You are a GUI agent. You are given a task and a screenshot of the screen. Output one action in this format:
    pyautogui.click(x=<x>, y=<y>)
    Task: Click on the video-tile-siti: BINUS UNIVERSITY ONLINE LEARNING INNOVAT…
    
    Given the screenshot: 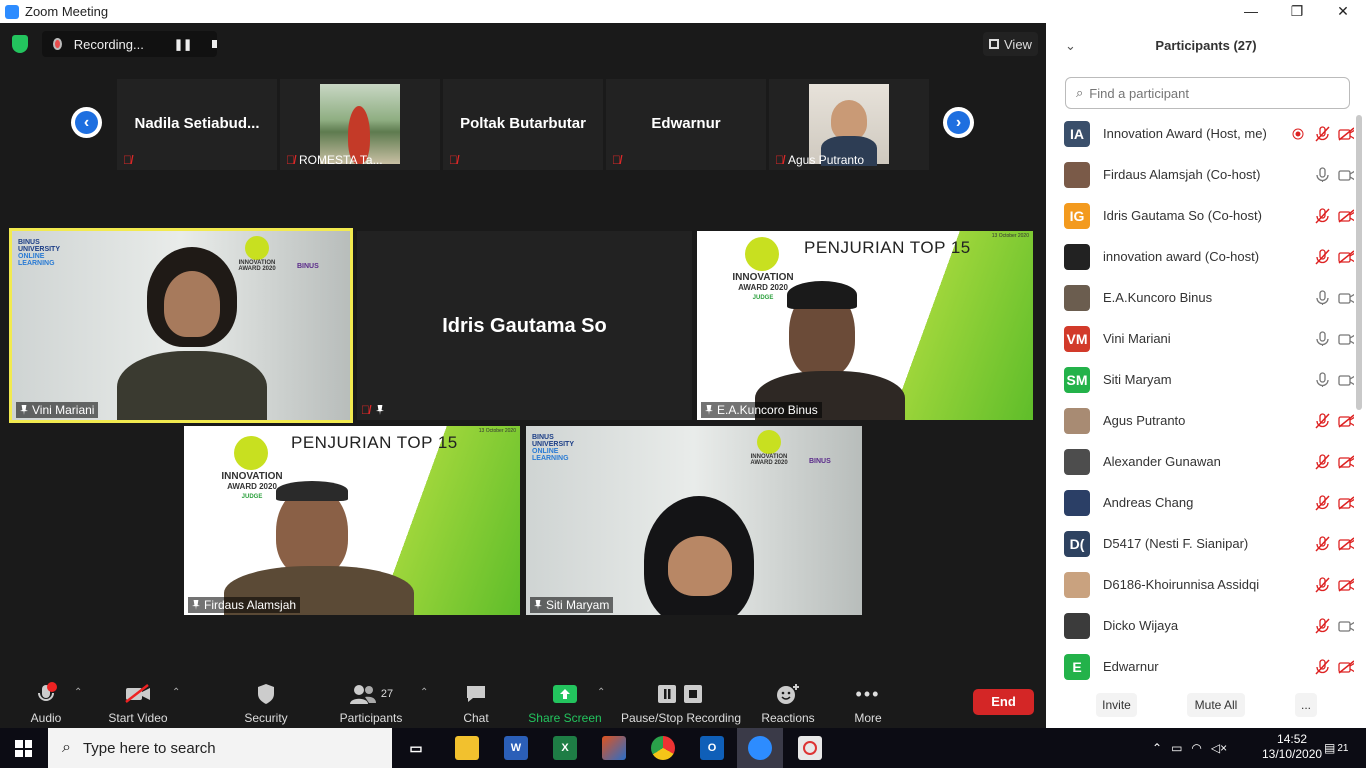 What is the action you would take?
    pyautogui.click(x=694, y=520)
    